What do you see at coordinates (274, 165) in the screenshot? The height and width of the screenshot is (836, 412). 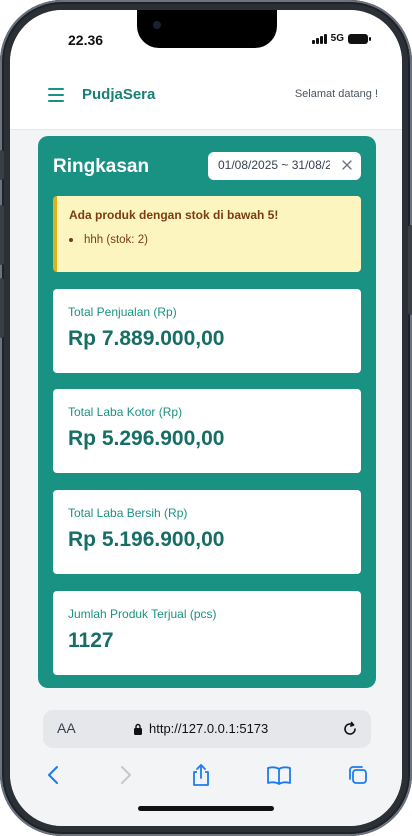 I see `date-range-value: 01/08/2025 ~ 31/08/2025` at bounding box center [274, 165].